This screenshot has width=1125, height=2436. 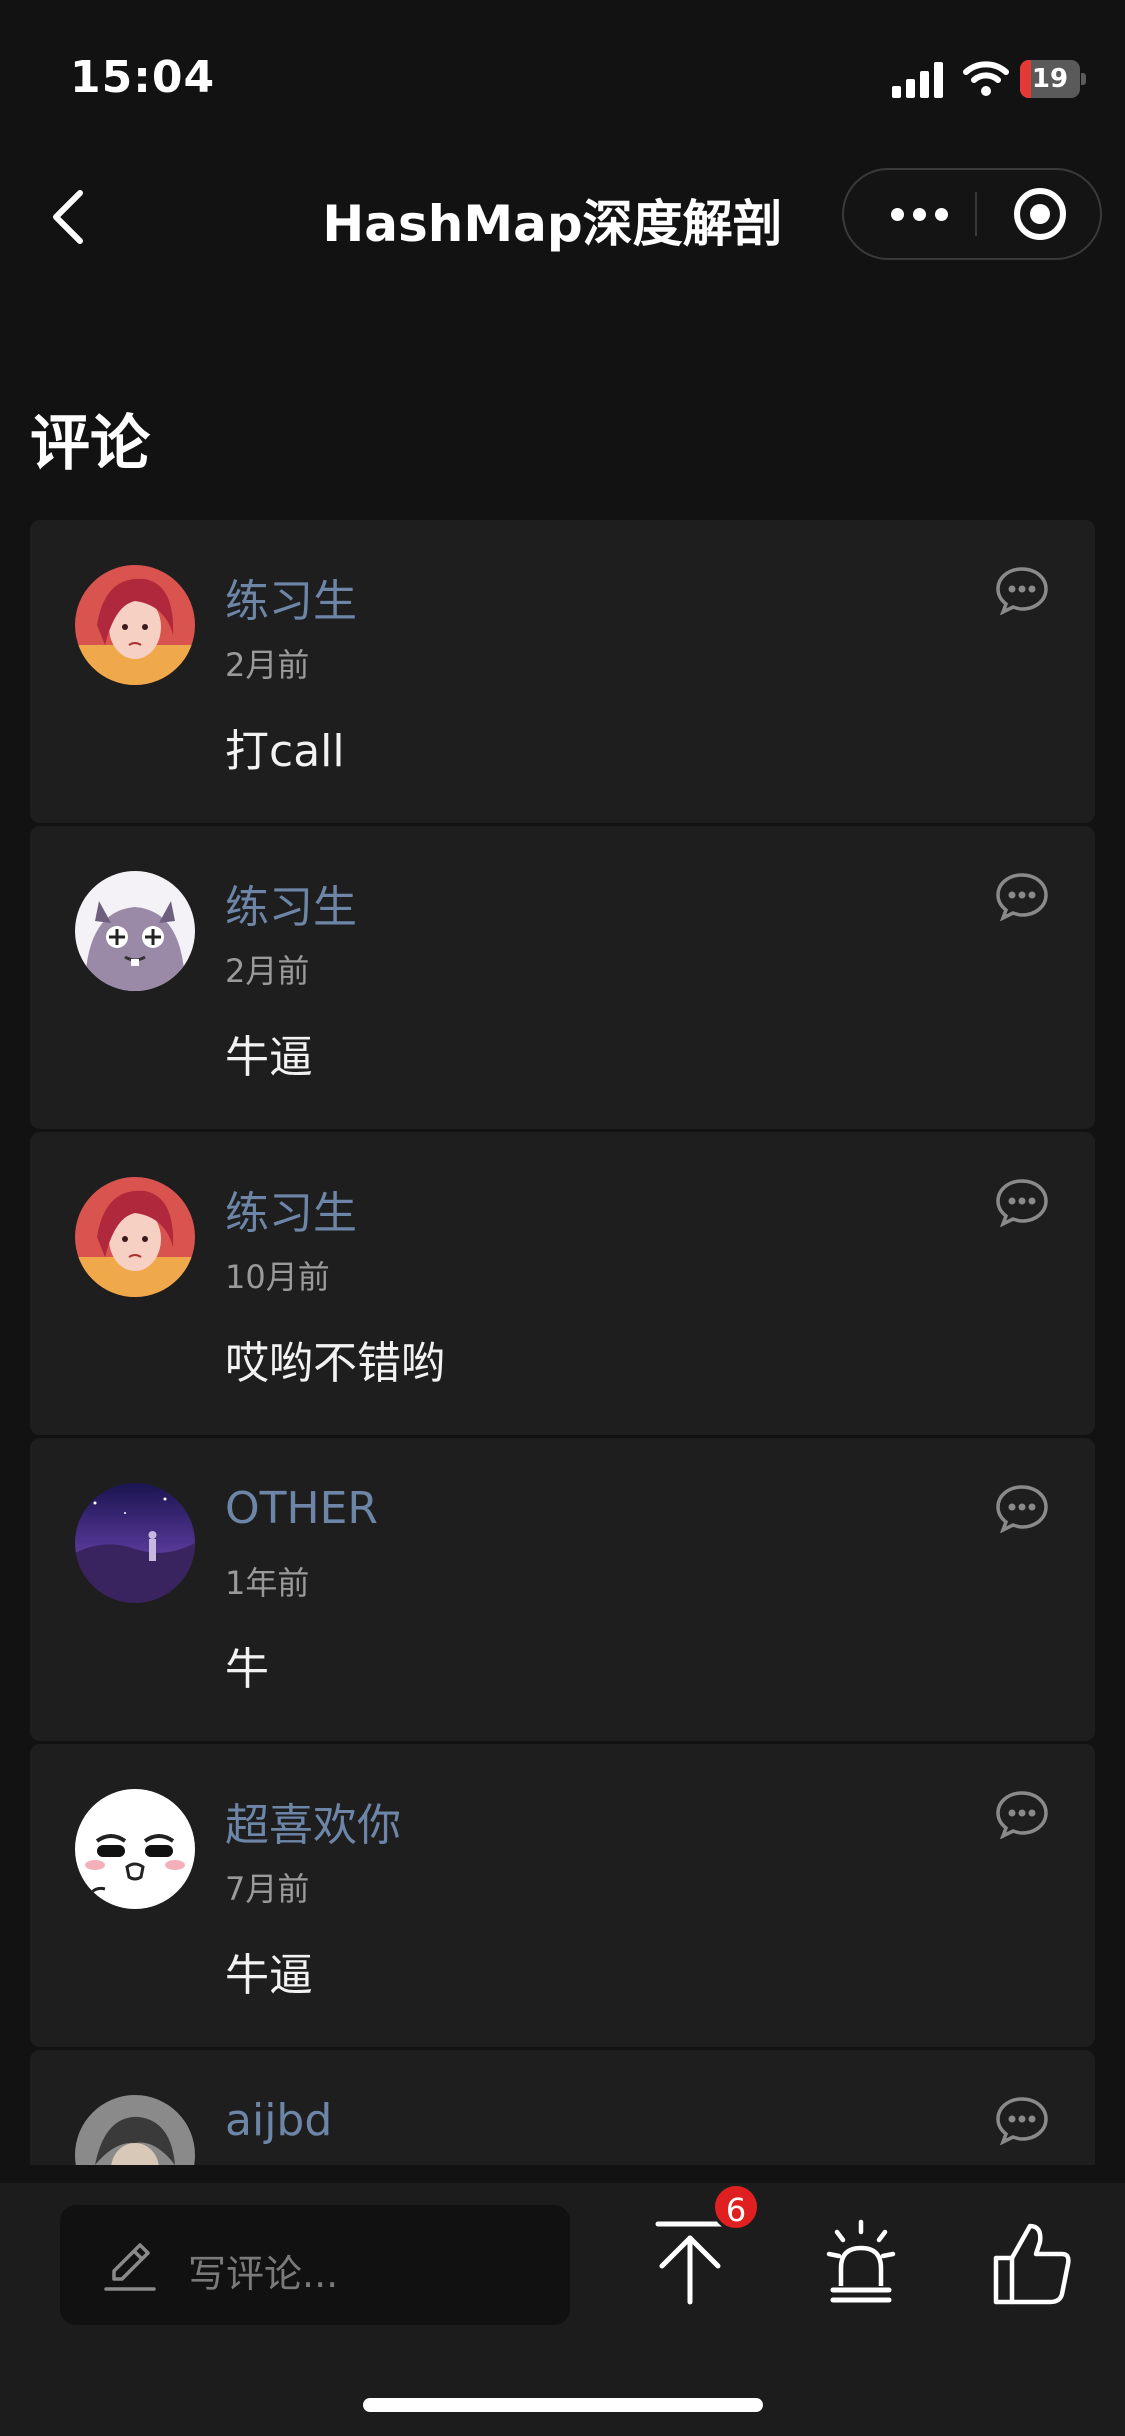 I want to click on thumbs-up-icon, so click(x=1032, y=2263).